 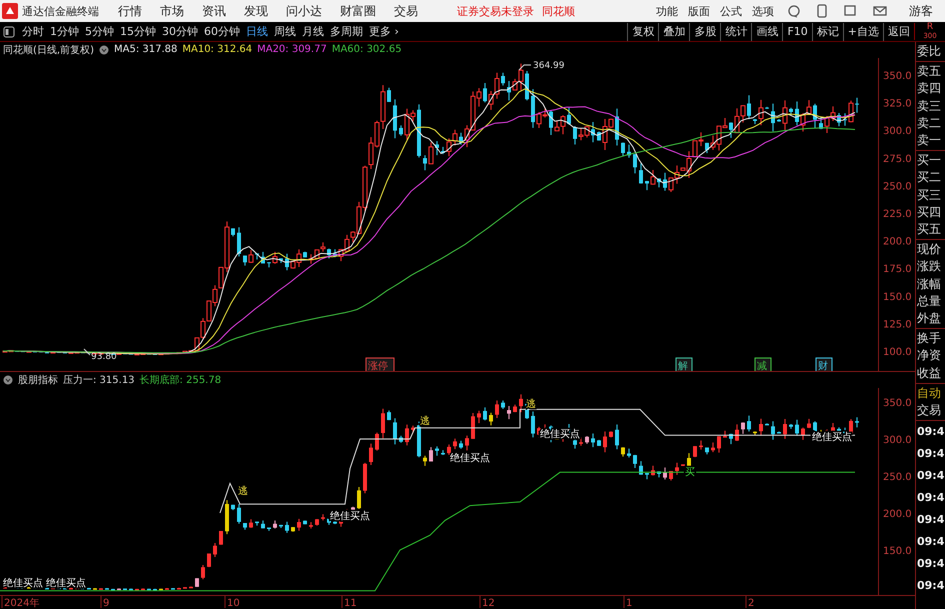 What do you see at coordinates (929, 141) in the screenshot?
I see `quote-label: 卖一` at bounding box center [929, 141].